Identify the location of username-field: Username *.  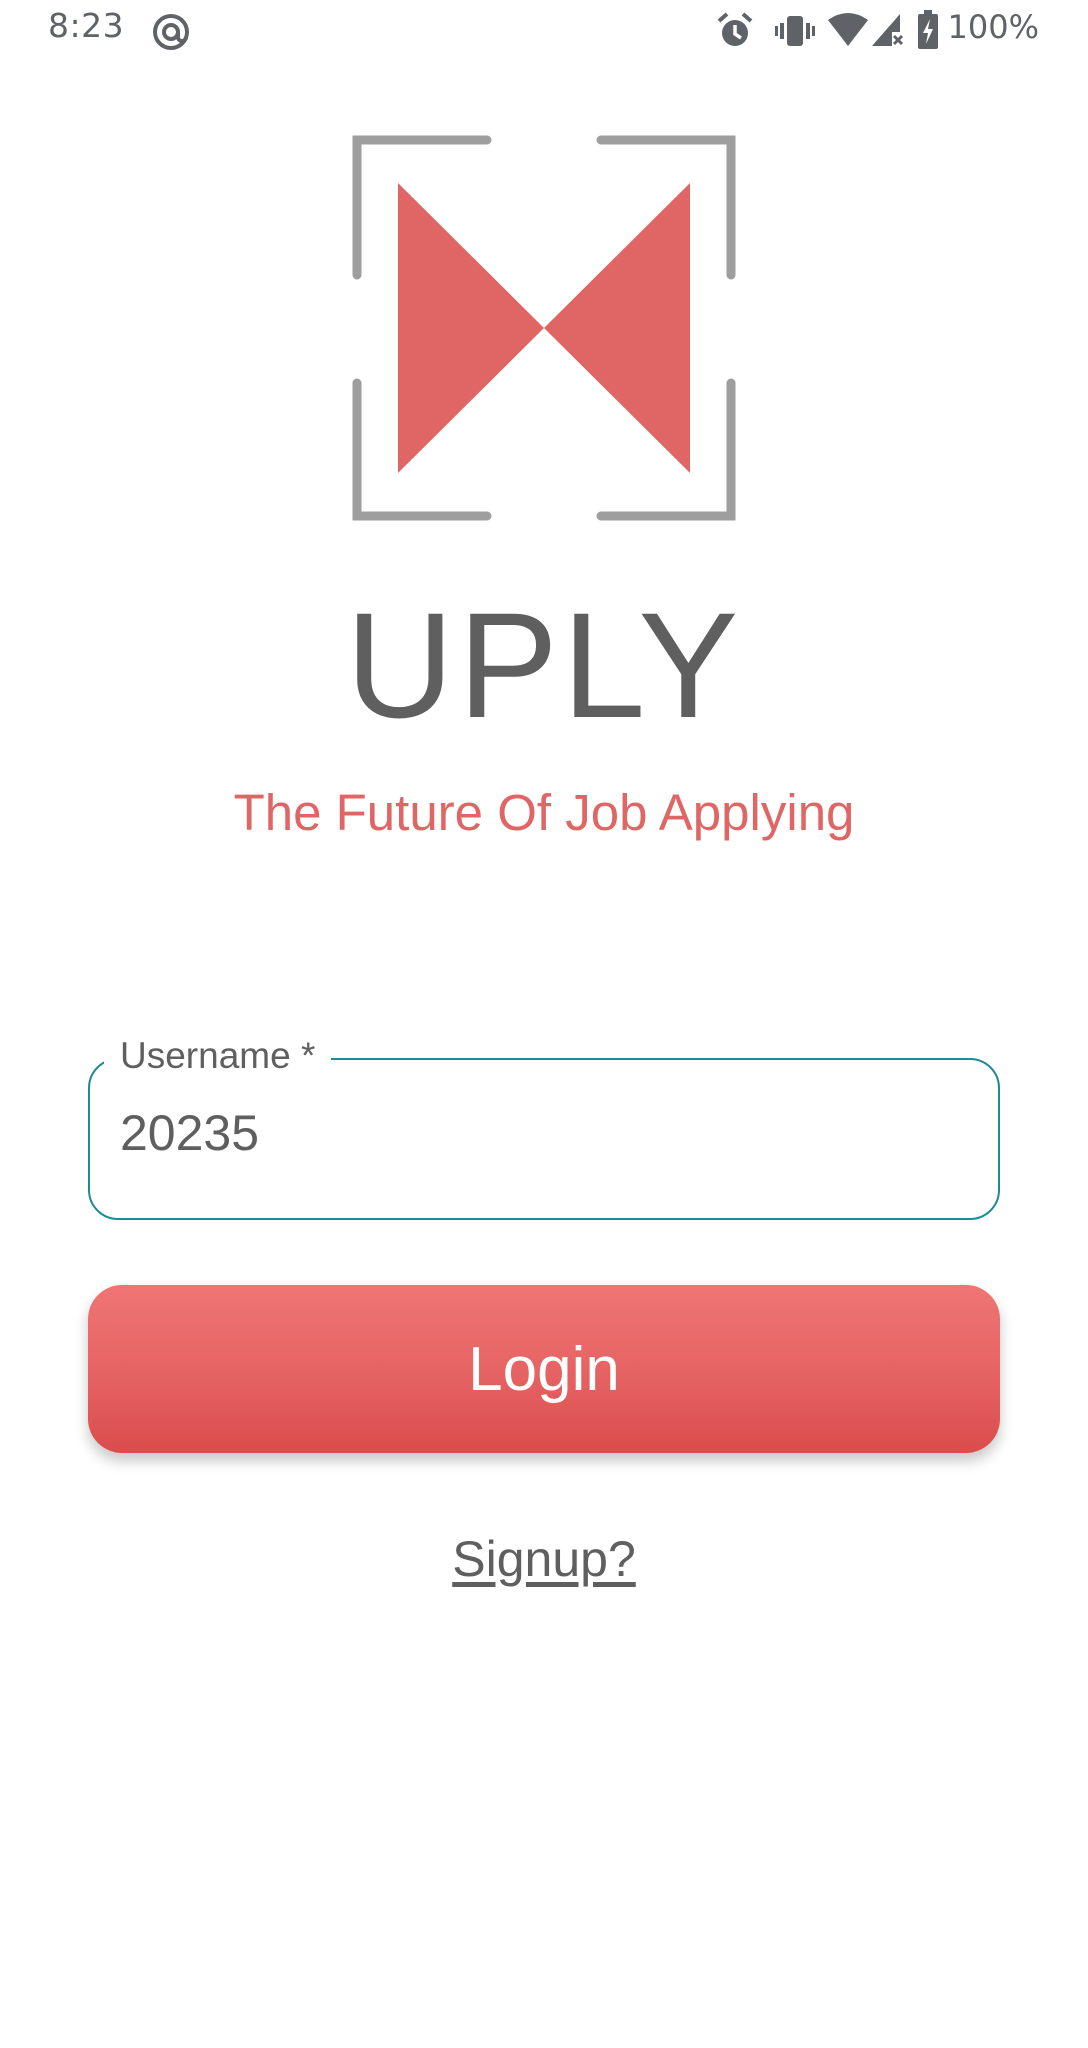
(544, 1127).